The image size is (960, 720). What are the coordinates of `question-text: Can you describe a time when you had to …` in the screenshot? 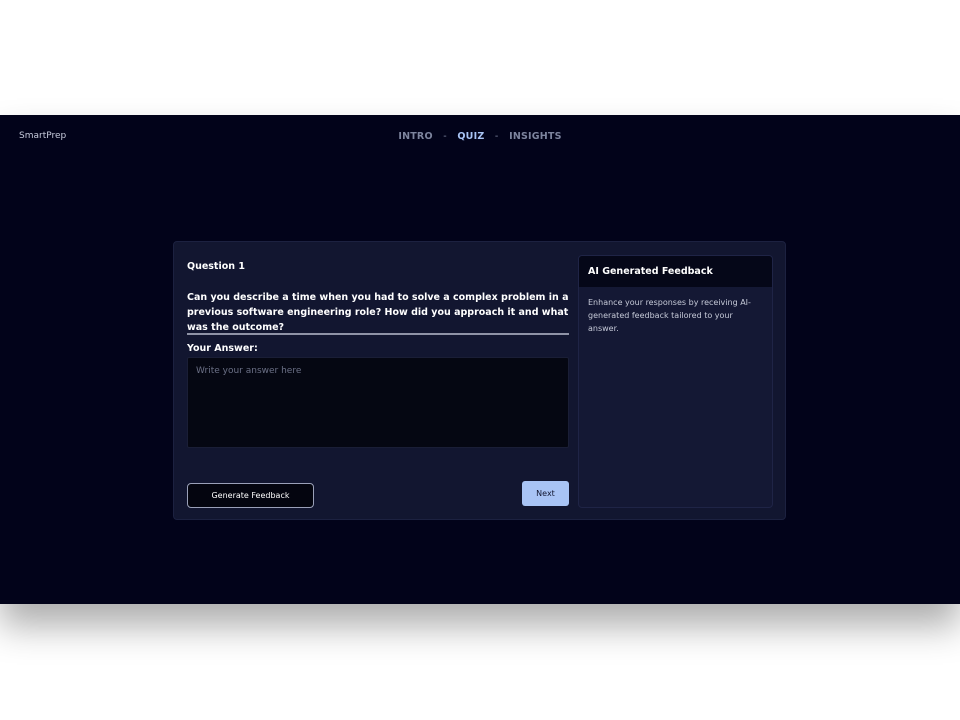 It's located at (378, 312).